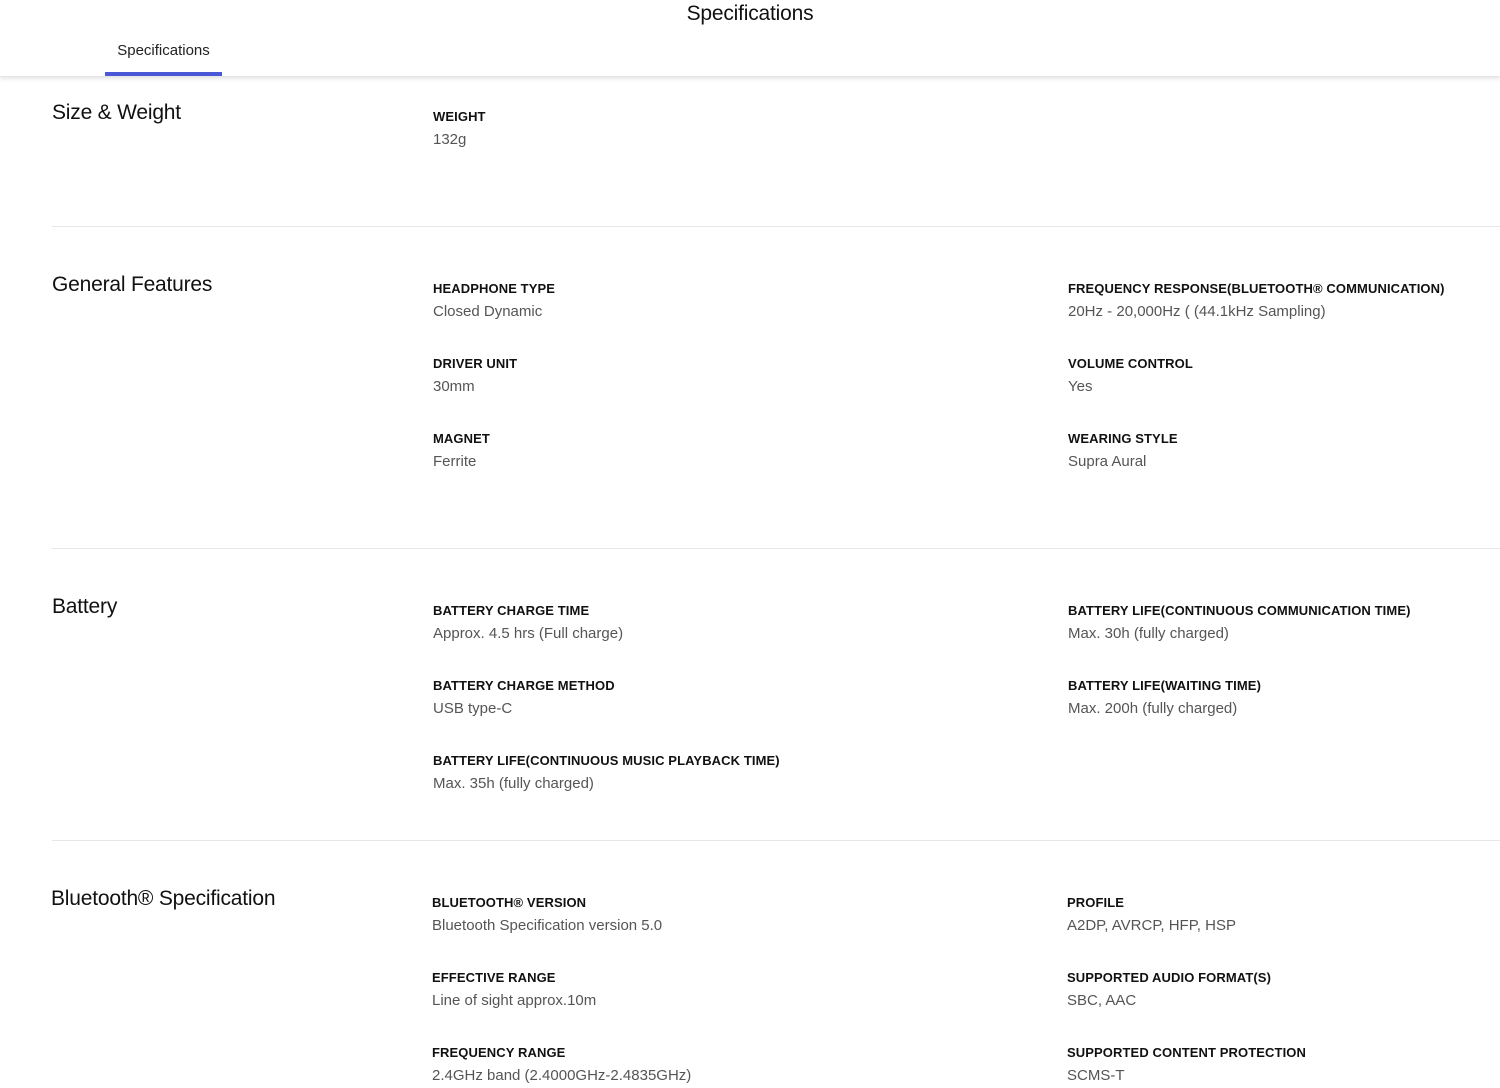 This screenshot has height=1088, width=1500. I want to click on spec-label: BATTERY CHARGE METHOD, so click(524, 685).